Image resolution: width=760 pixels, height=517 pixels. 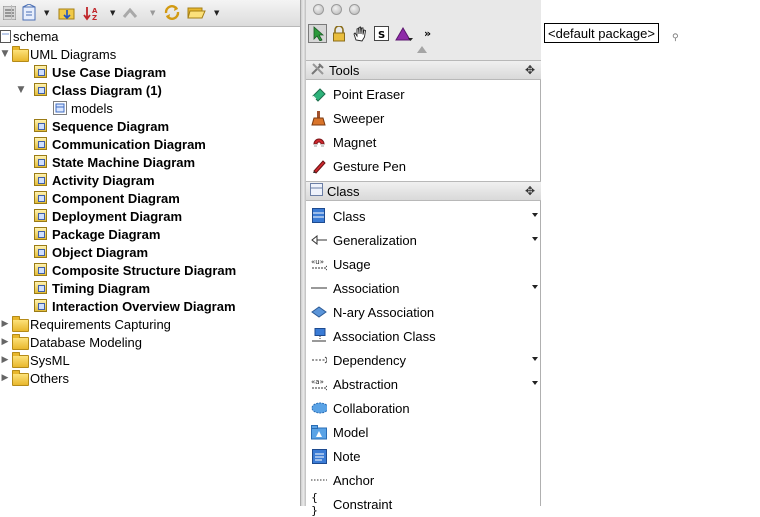 What do you see at coordinates (369, 166) in the screenshot?
I see `item-label: Gesture Pen` at bounding box center [369, 166].